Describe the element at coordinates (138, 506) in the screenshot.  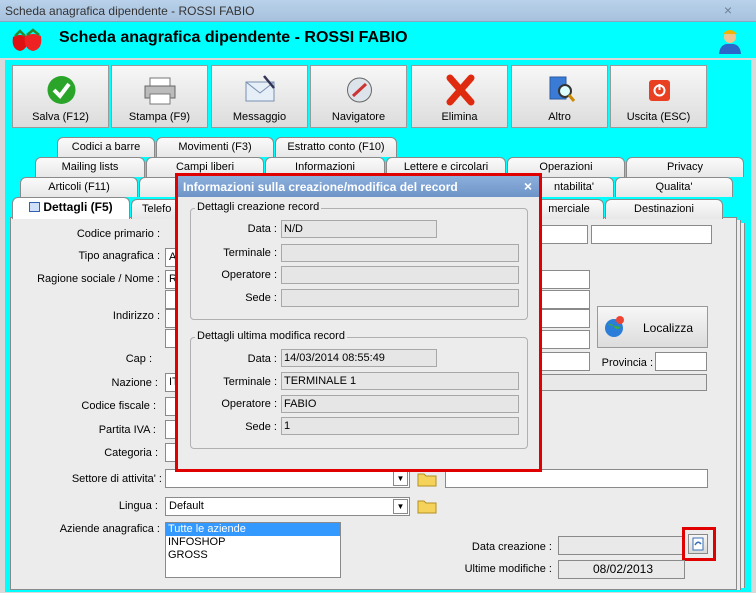
I see `lingua-label: Lingua :` at that location.